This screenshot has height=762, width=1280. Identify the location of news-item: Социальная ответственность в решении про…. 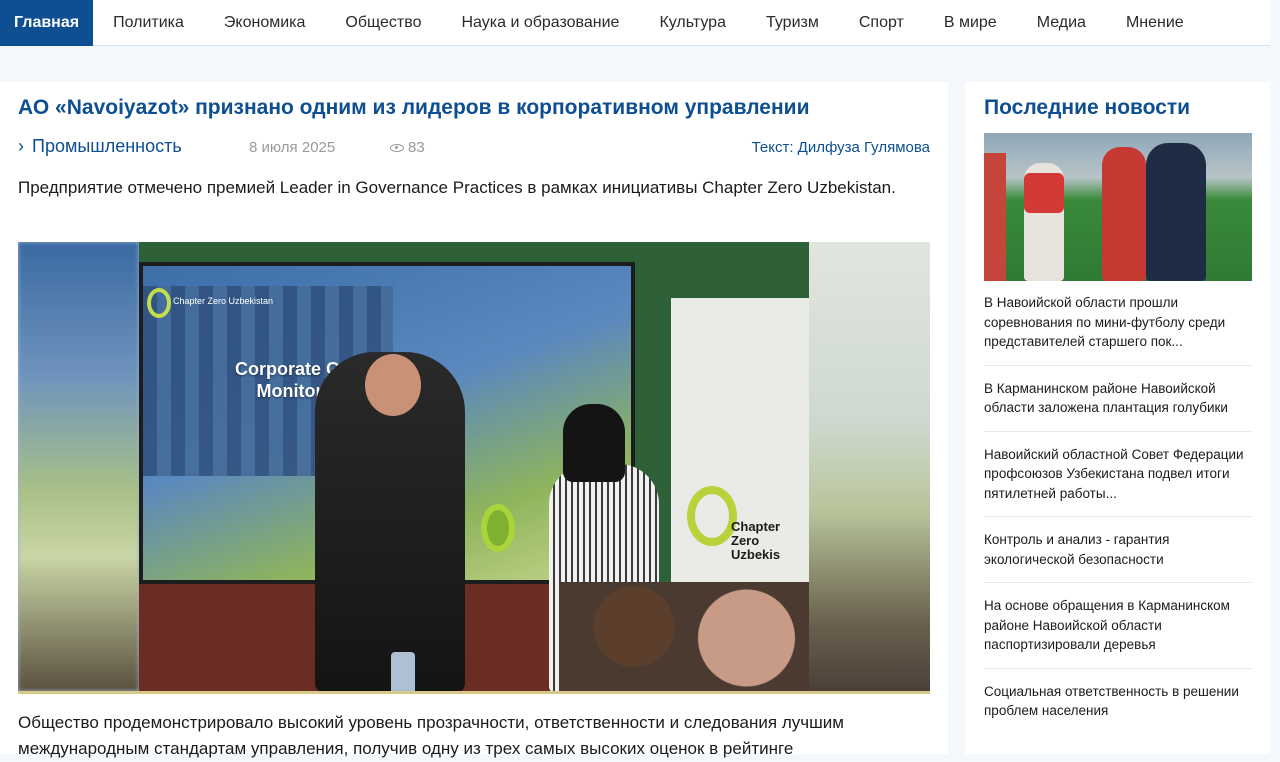
(1118, 708).